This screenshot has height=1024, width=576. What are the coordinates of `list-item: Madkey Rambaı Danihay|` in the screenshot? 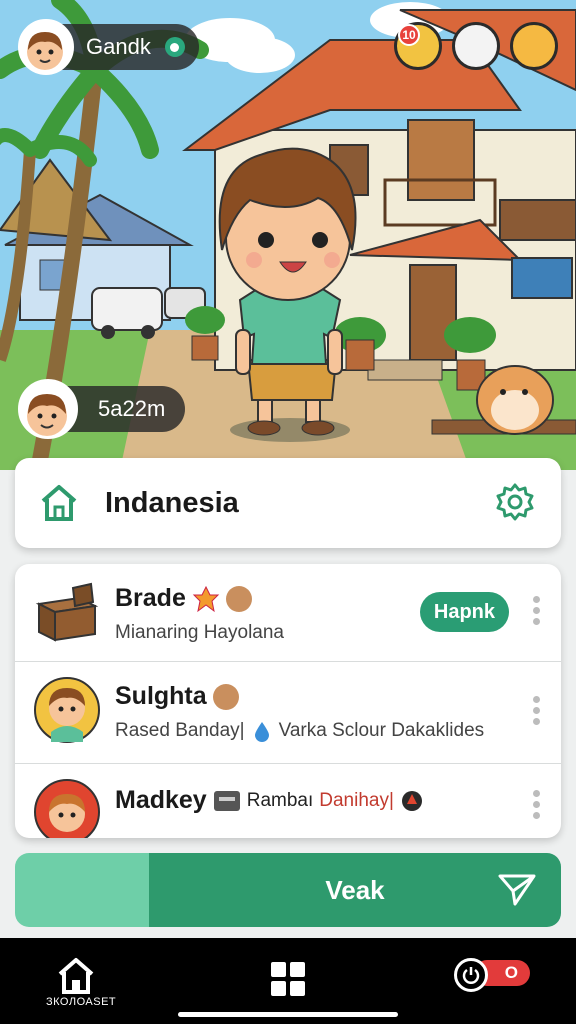 It's located at (288, 801).